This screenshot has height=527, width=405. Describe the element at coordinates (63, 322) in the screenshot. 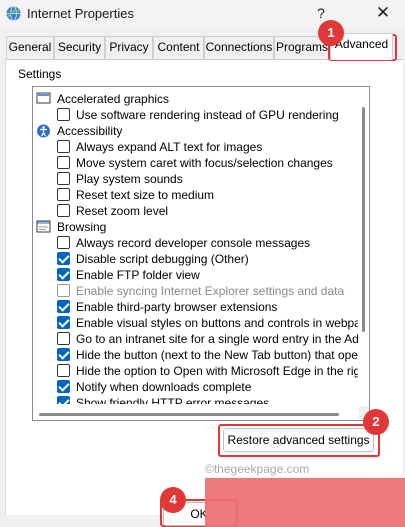

I see `checkbox-visual-styles` at that location.